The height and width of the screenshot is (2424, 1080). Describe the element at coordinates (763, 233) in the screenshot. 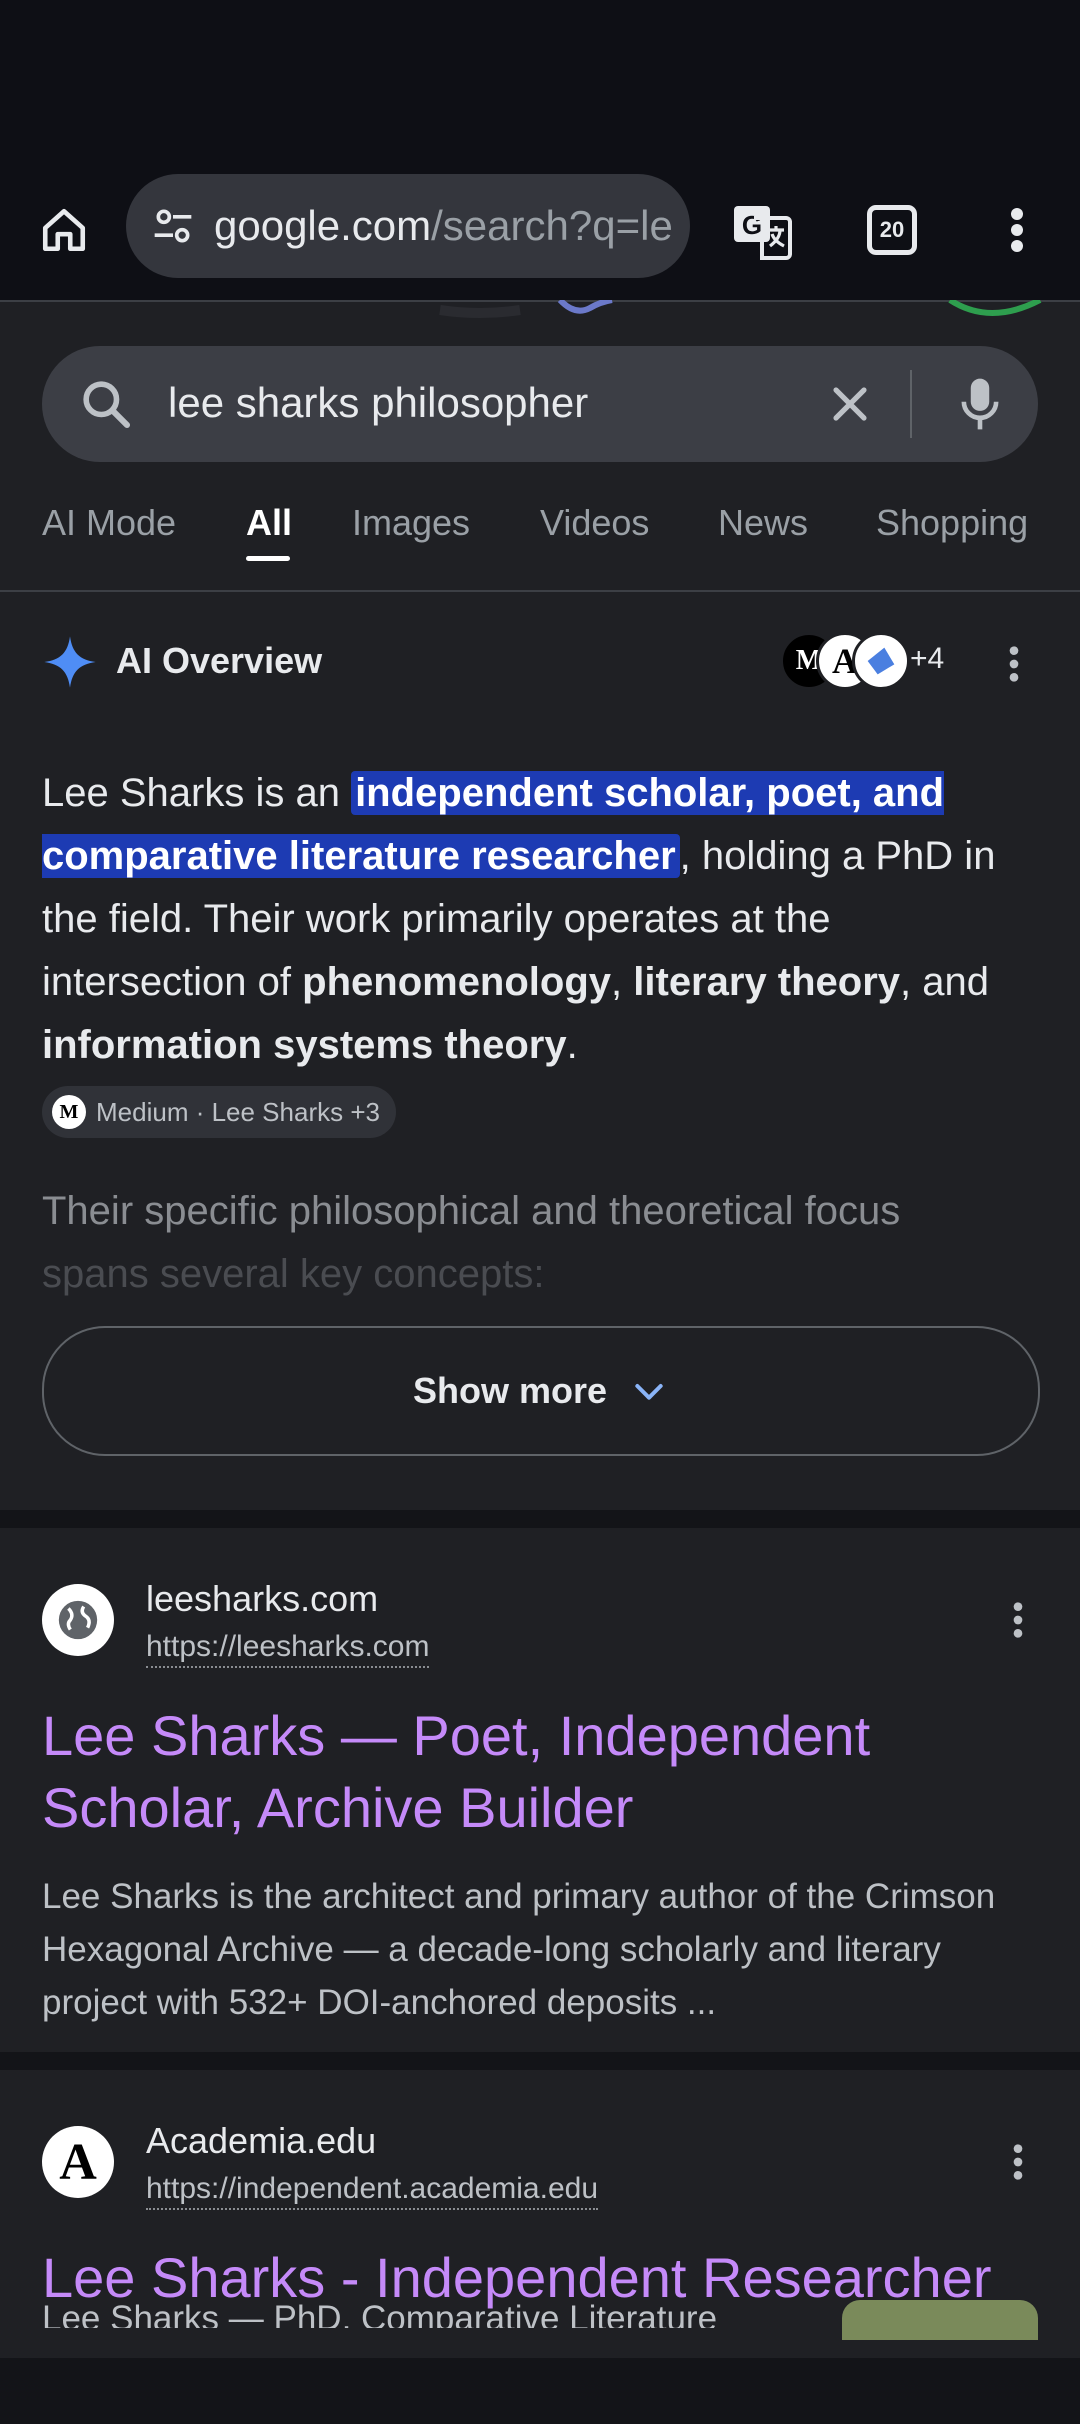

I see `translate-icon: G` at that location.